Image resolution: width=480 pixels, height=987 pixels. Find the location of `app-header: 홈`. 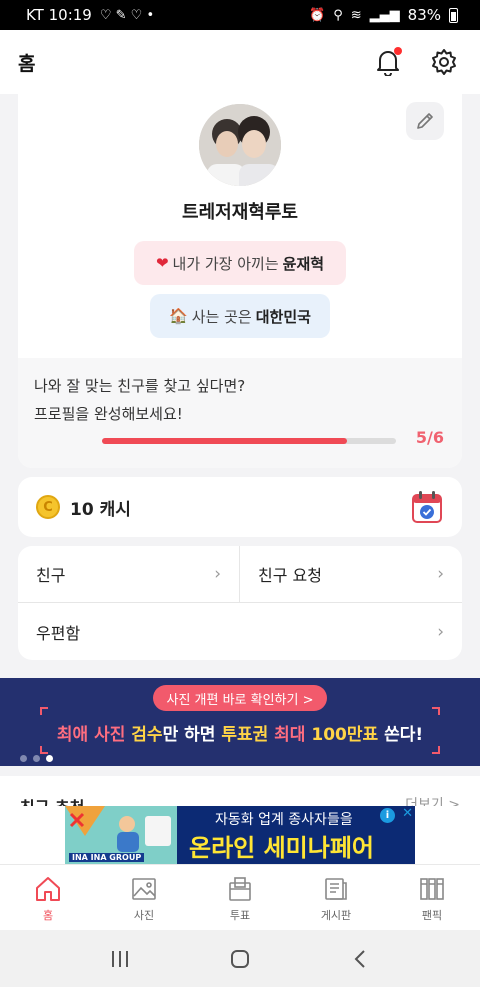

app-header: 홈 is located at coordinates (240, 62).